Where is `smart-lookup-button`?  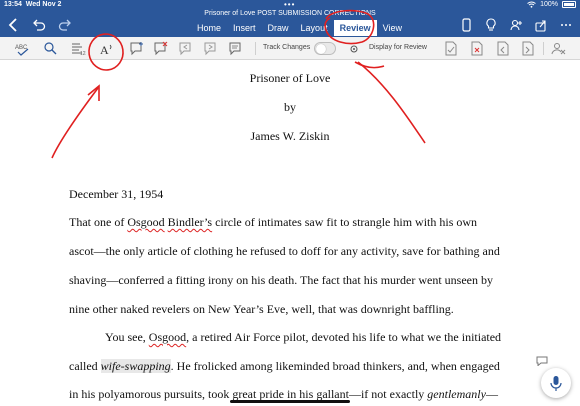 smart-lookup-button is located at coordinates (50, 48).